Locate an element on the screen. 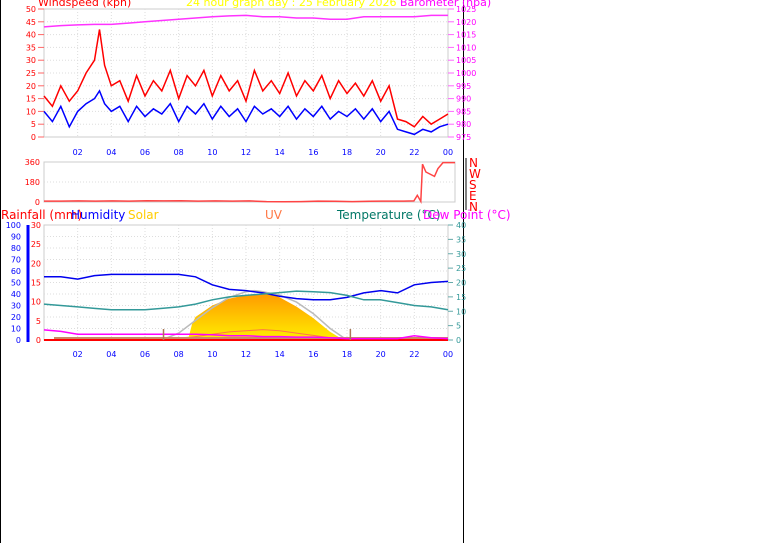  windspeed-tick: 0 is located at coordinates (33, 137).